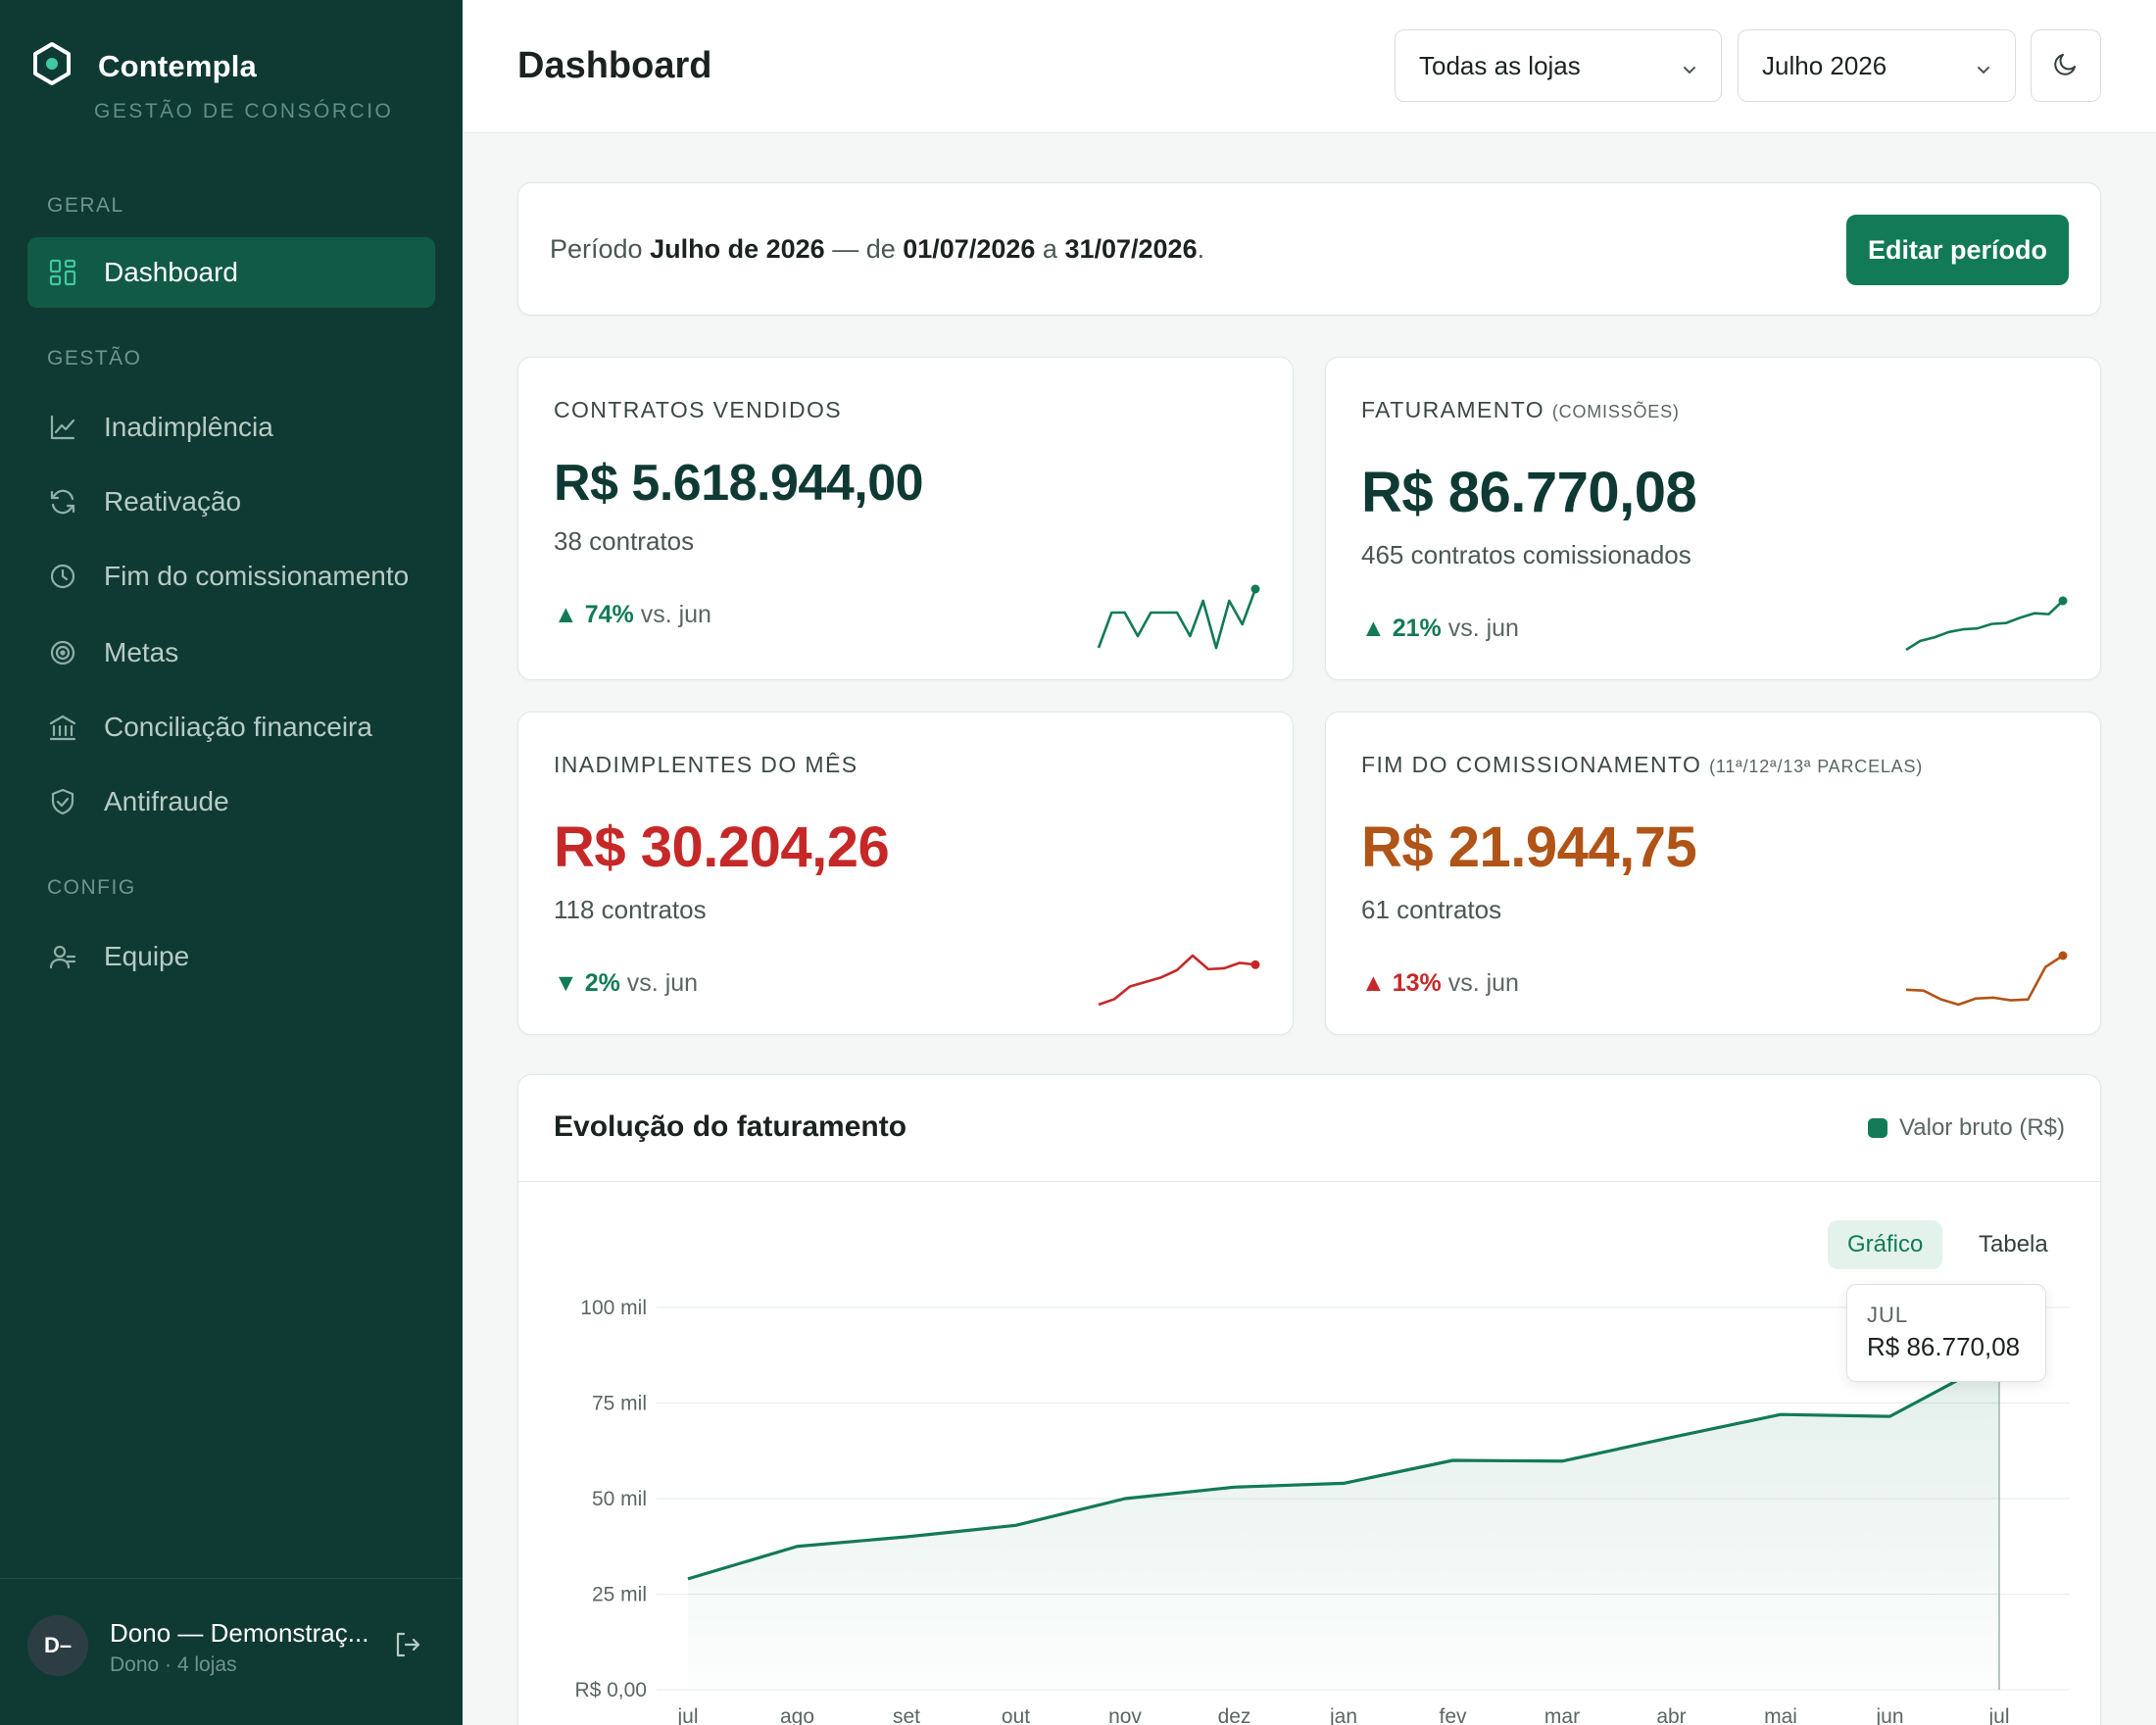 The height and width of the screenshot is (1725, 2156). I want to click on refresh-icon, so click(62, 502).